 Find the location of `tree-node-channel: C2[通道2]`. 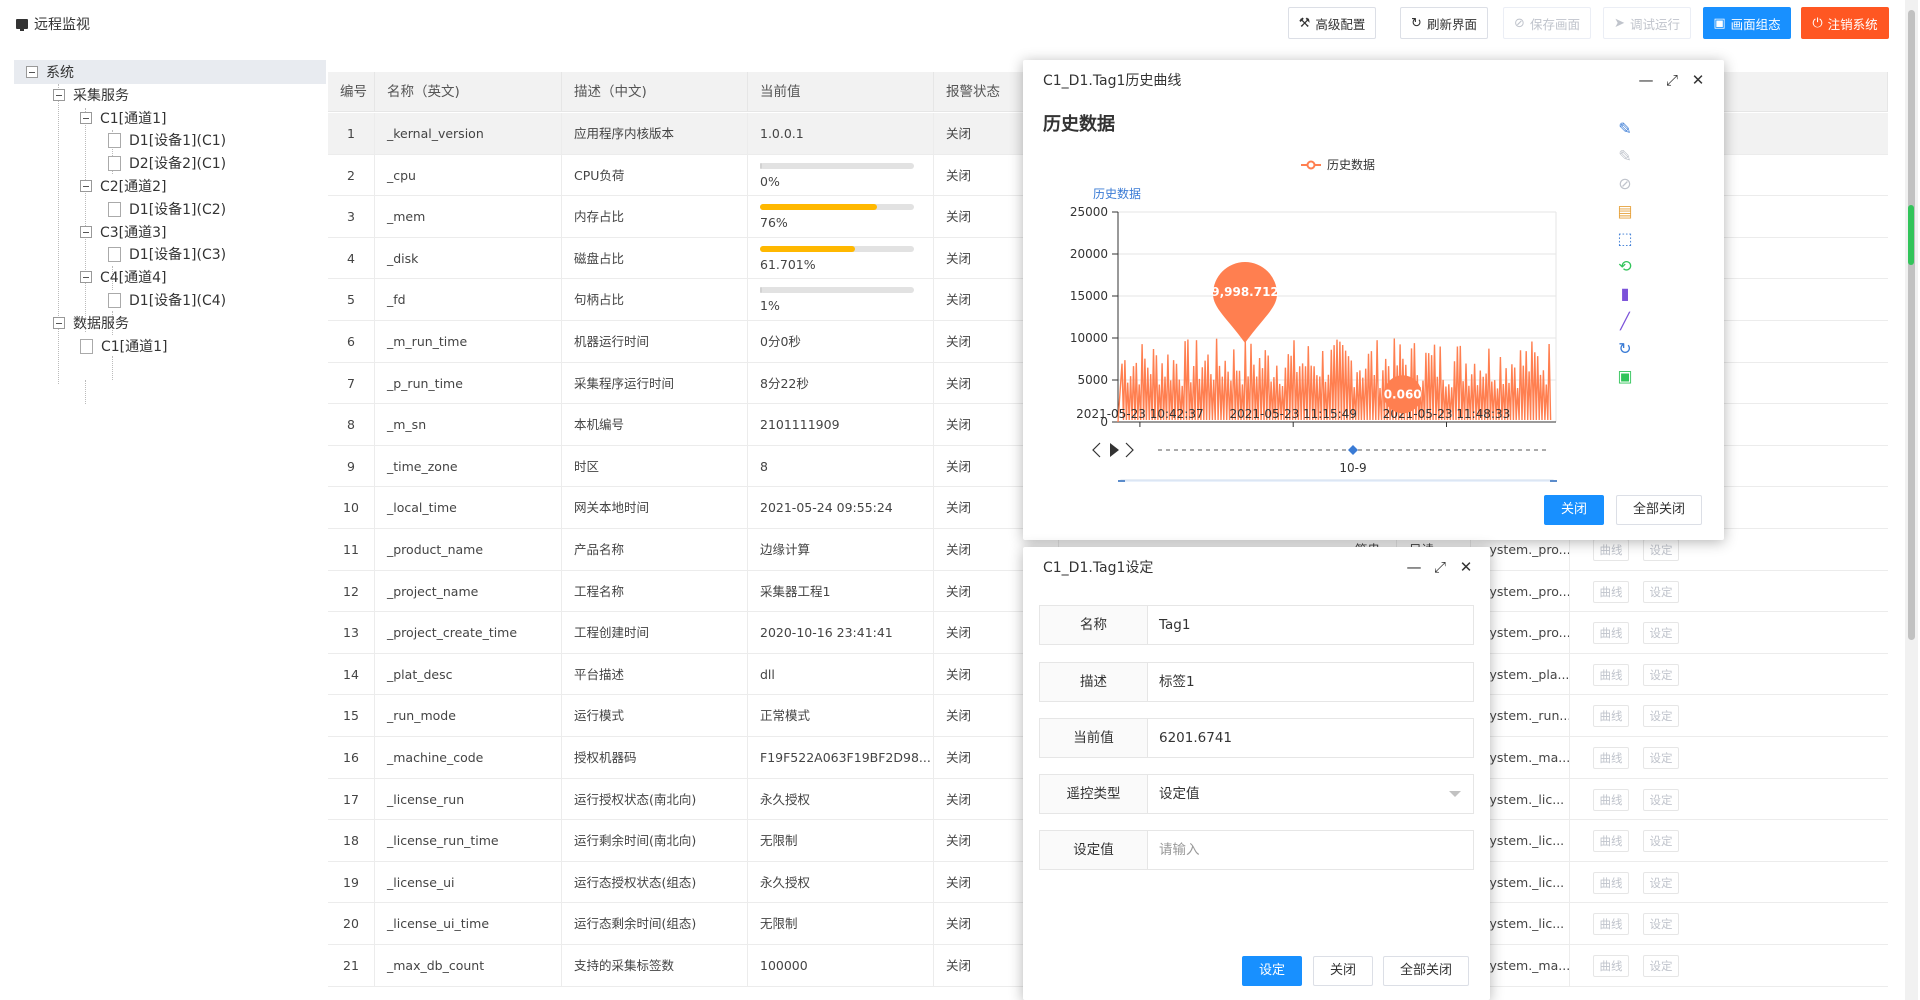

tree-node-channel: C2[通道2] is located at coordinates (123, 186).